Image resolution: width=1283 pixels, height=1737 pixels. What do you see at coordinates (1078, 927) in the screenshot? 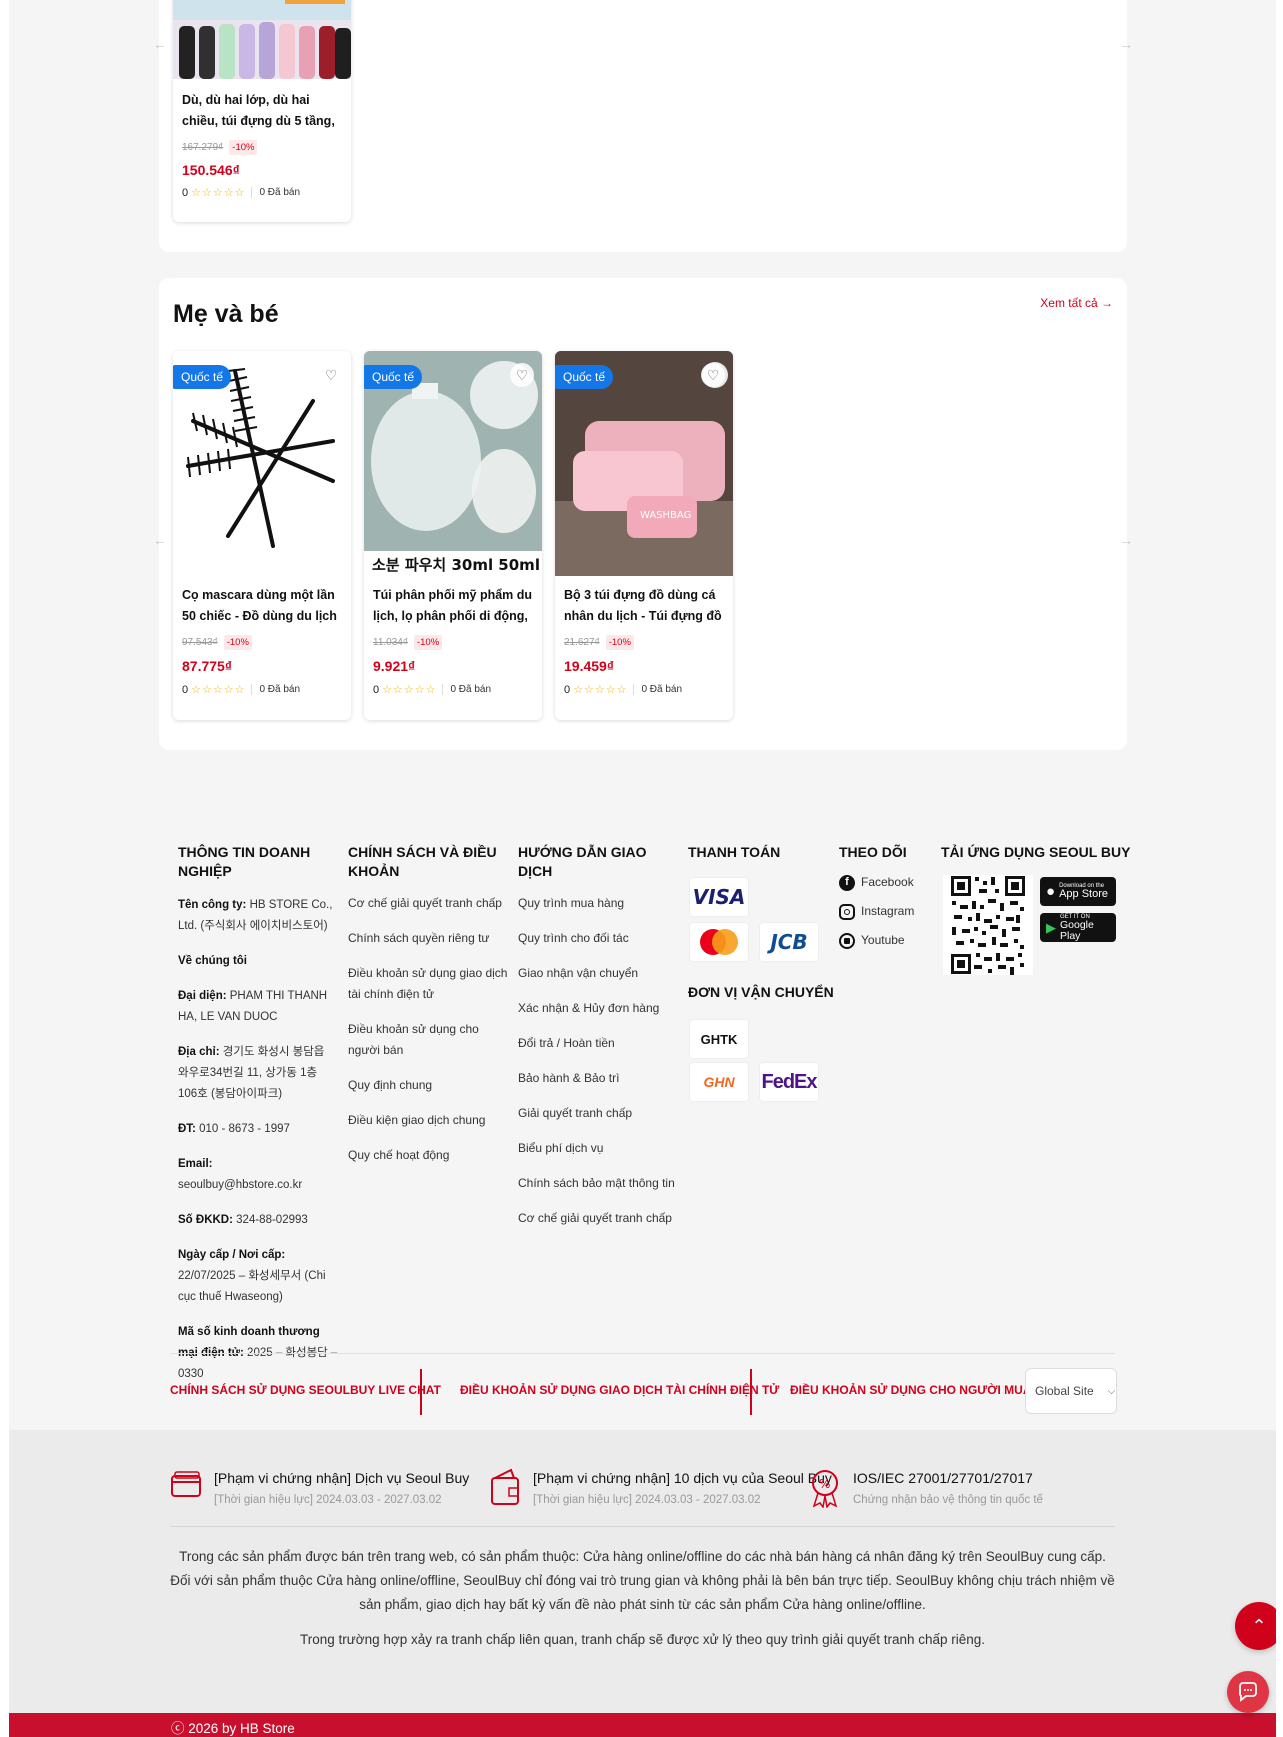
I see `google-play-button: ▶ GET IT ON Google Play` at bounding box center [1078, 927].